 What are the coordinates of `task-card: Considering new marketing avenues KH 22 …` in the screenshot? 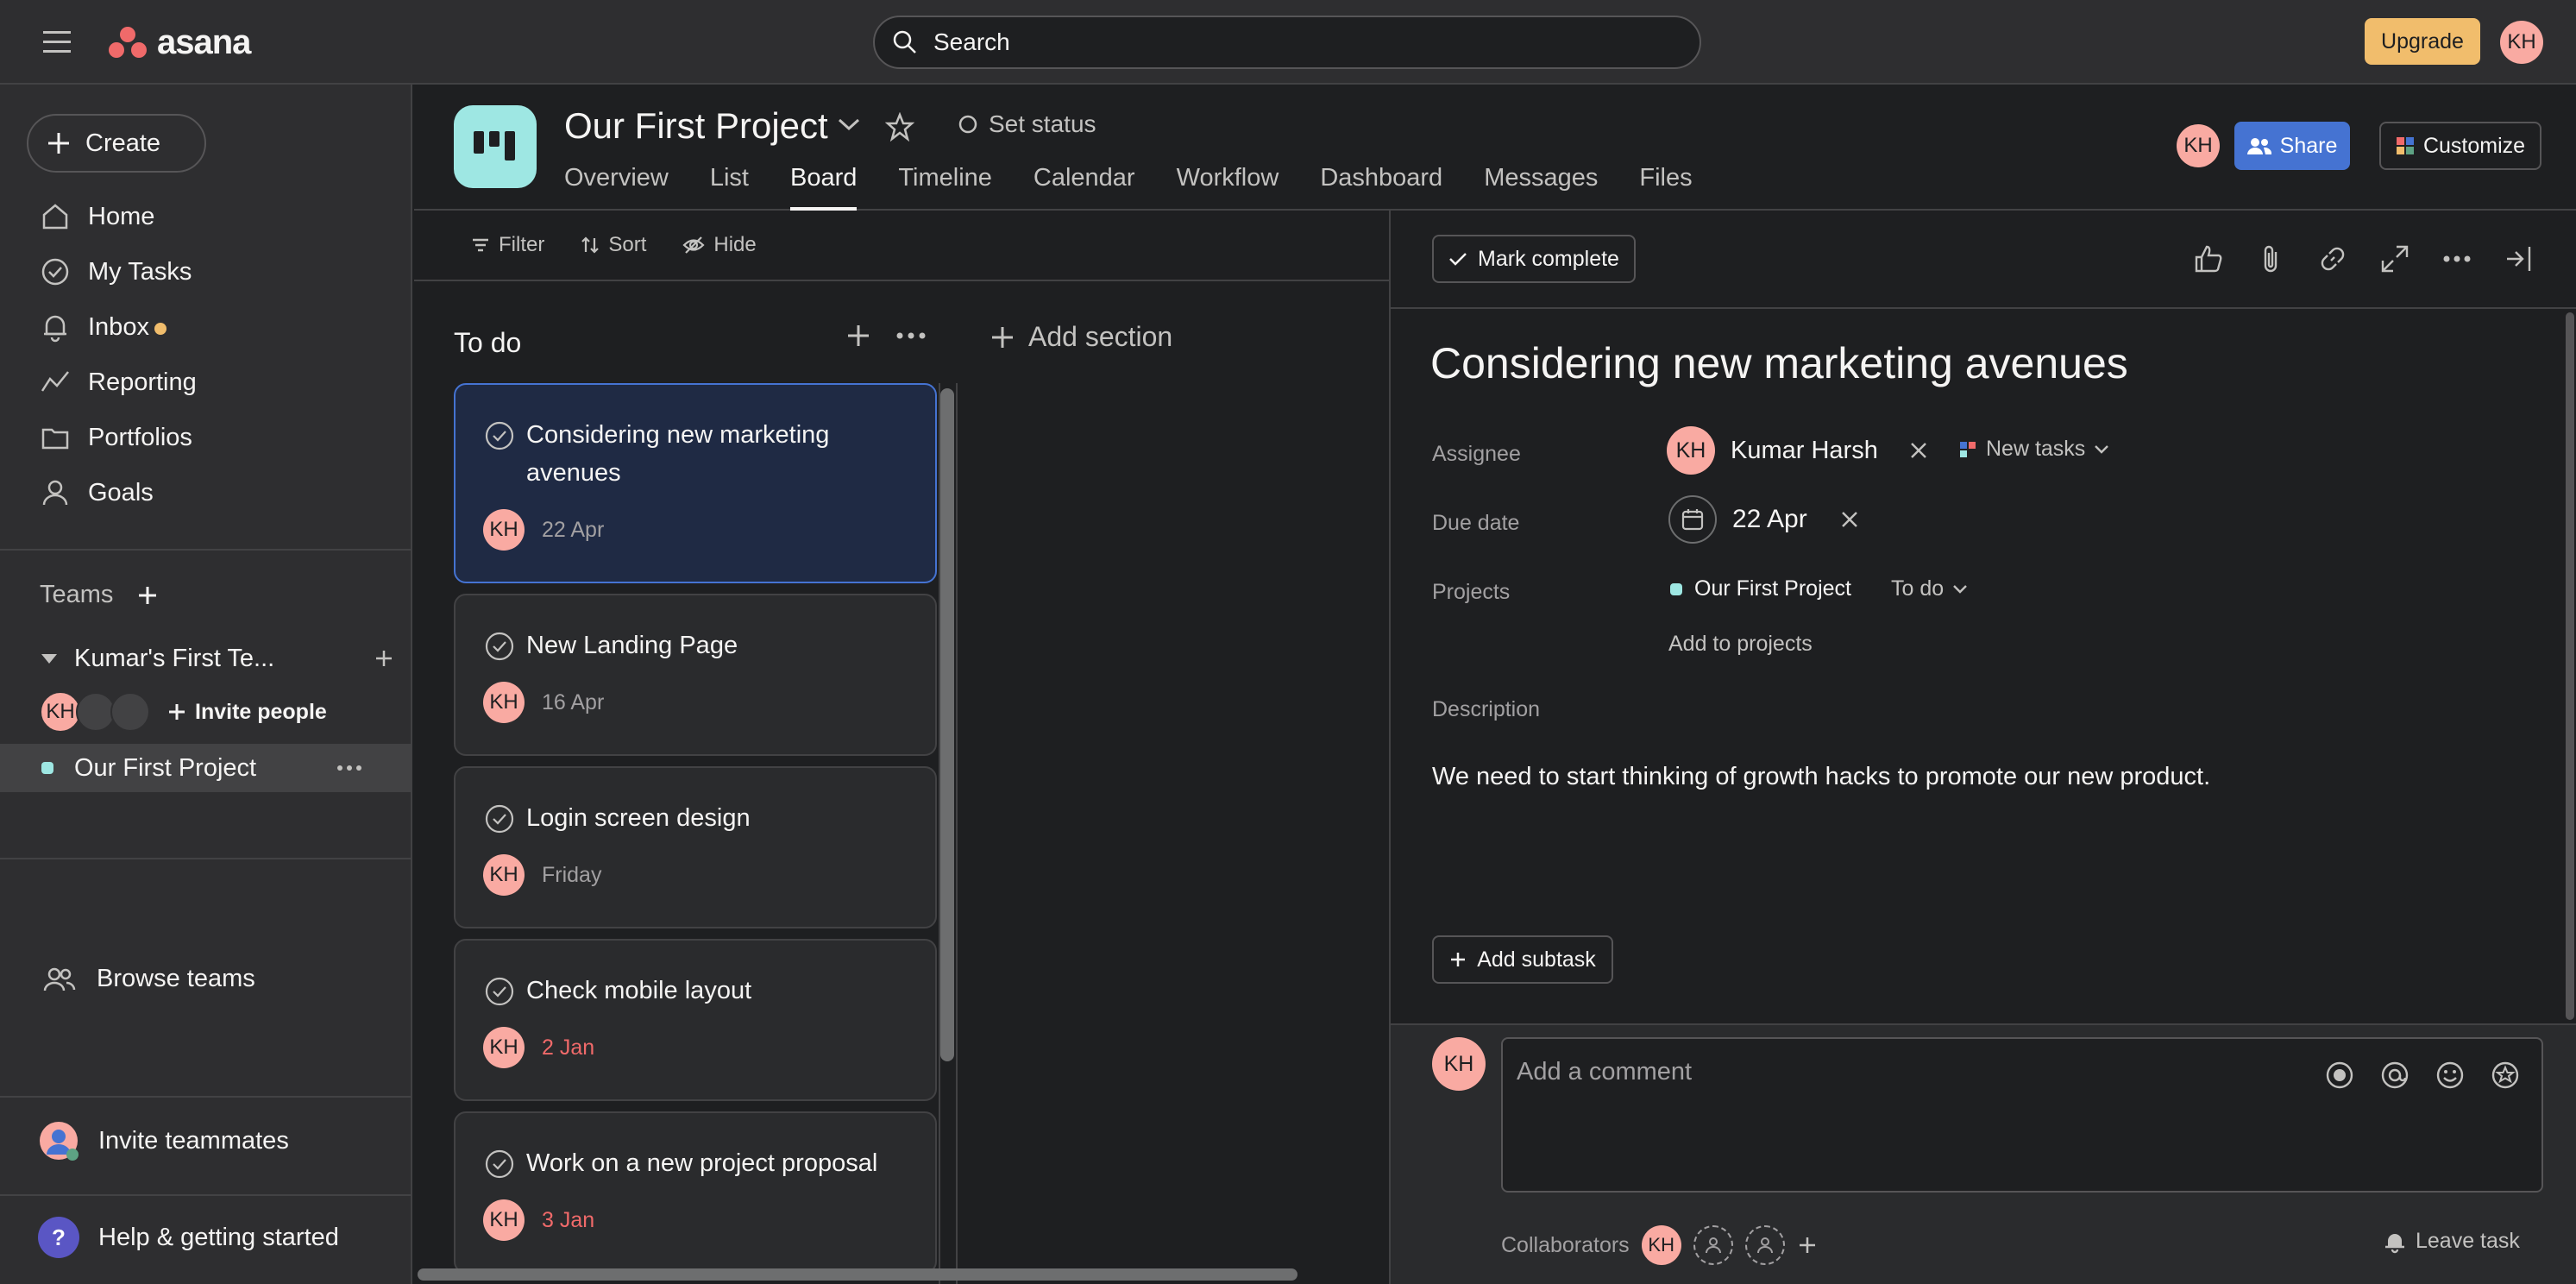 It's located at (695, 483).